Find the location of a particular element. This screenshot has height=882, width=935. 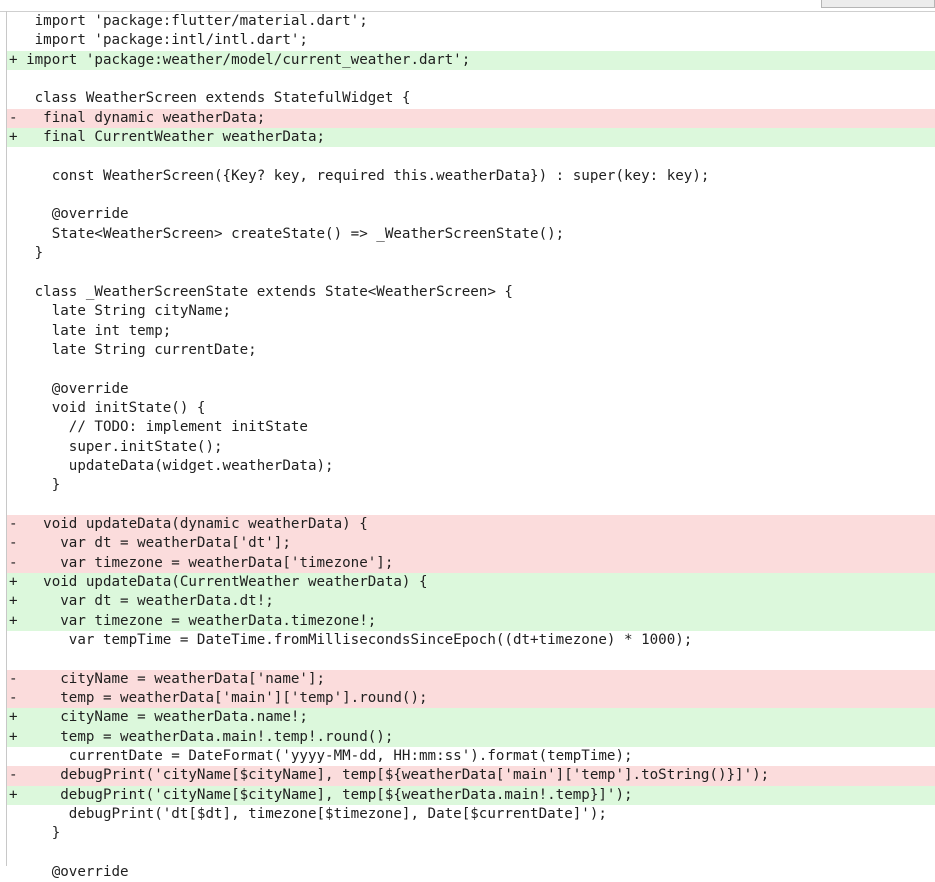

diff-line-added: + var dt = weatherData.dt!; is located at coordinates (471, 602).